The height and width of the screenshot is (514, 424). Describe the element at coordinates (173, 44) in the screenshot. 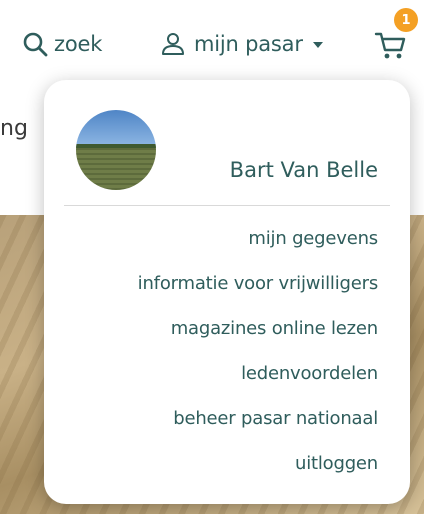

I see `user-icon` at that location.